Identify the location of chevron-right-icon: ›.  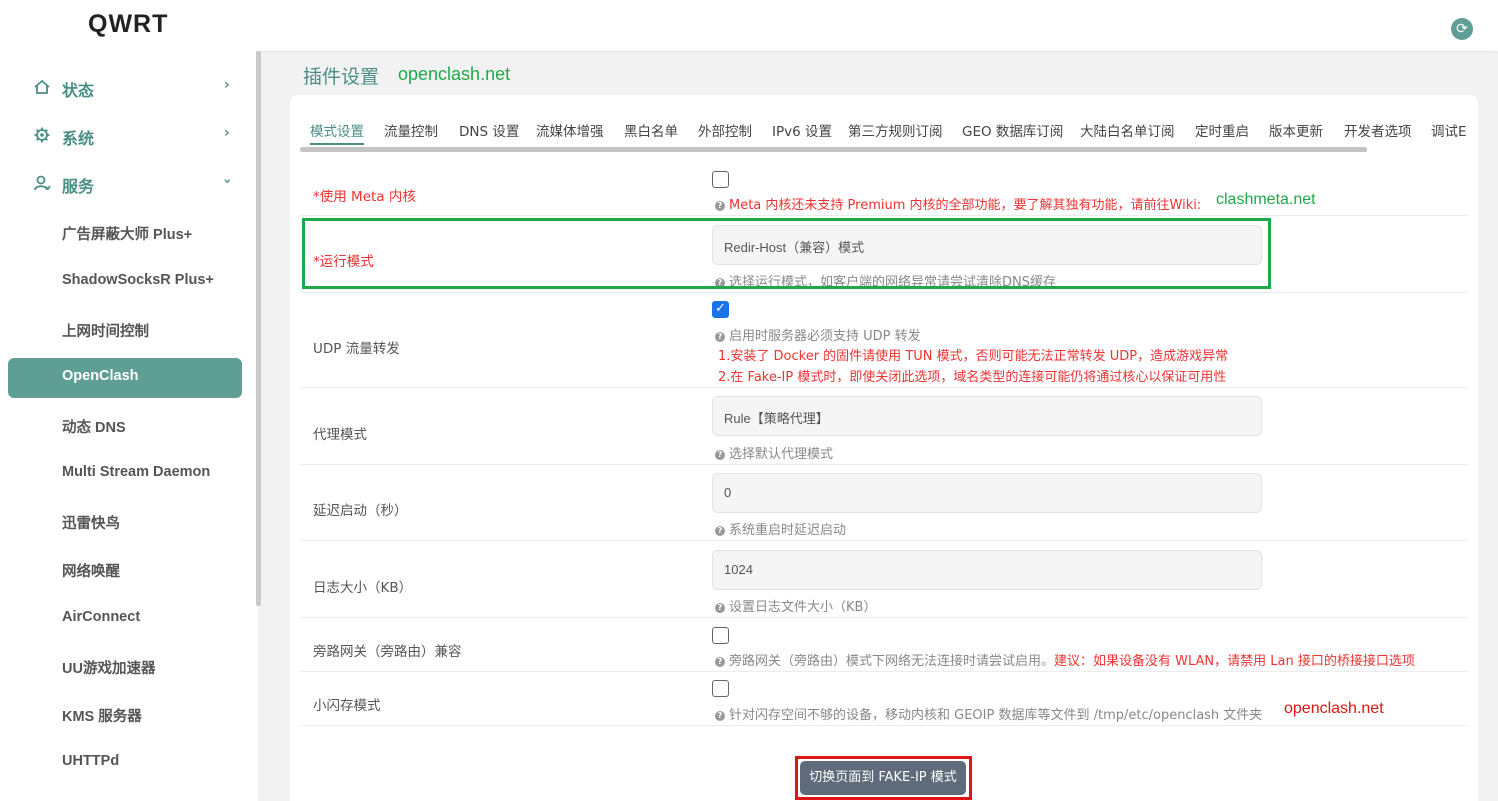
(227, 133).